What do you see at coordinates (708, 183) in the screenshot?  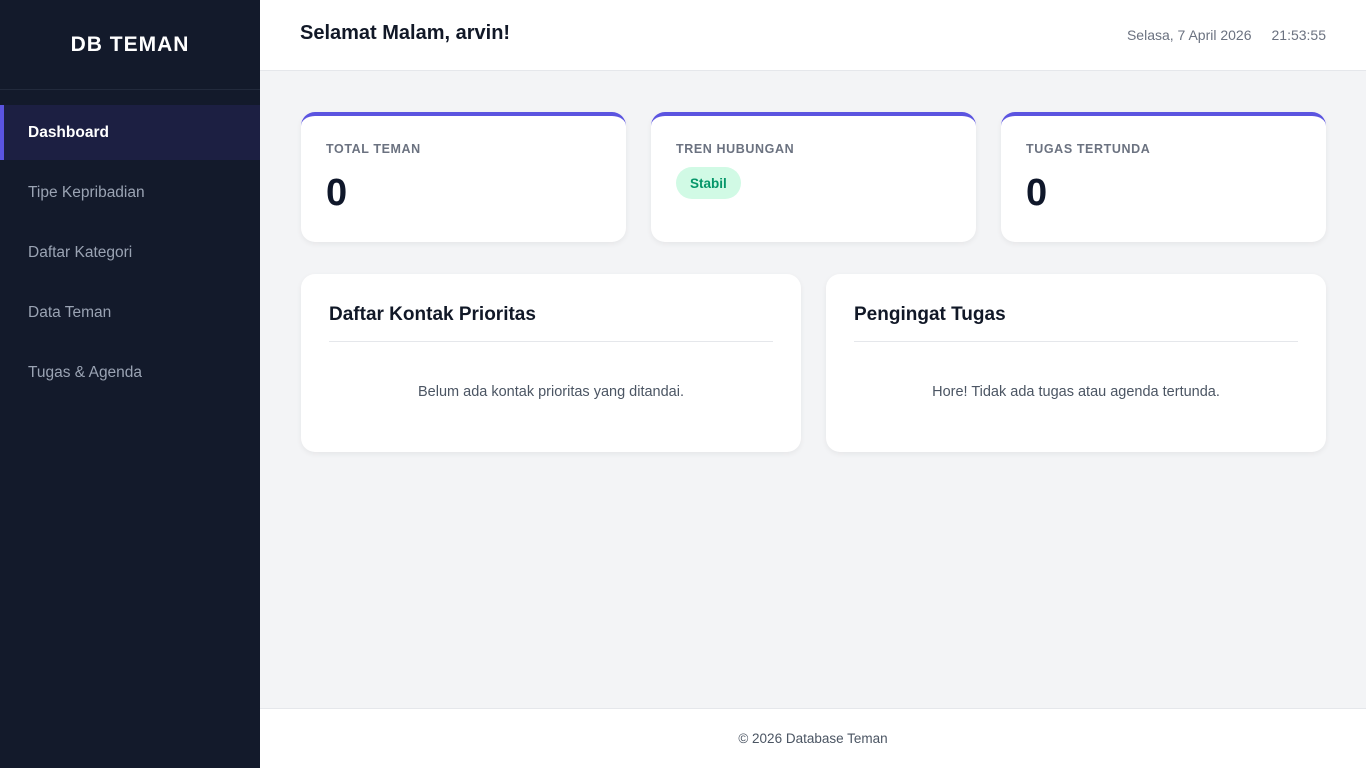 I see `status-badge: Stabil` at bounding box center [708, 183].